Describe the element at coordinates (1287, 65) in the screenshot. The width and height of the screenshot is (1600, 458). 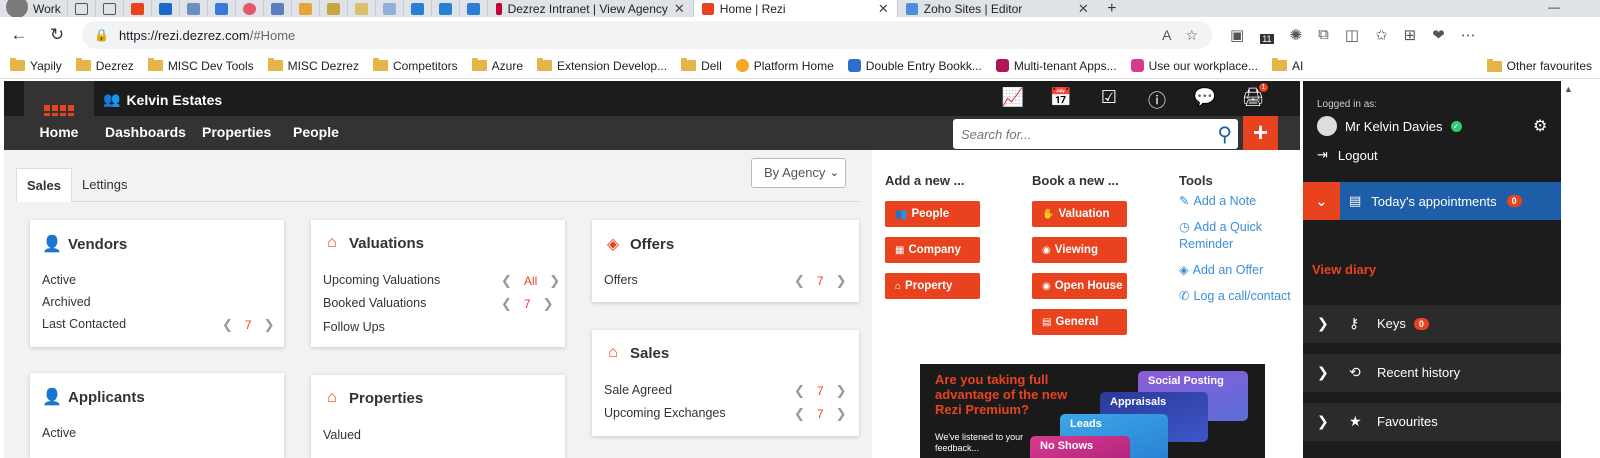
I see `bookmark-ai: AI` at that location.